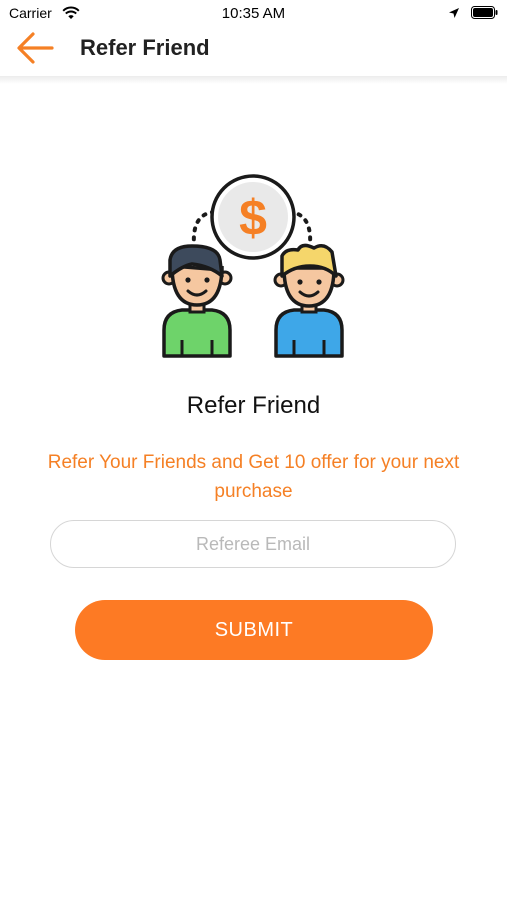 This screenshot has height=904, width=507. I want to click on back-button, so click(35, 49).